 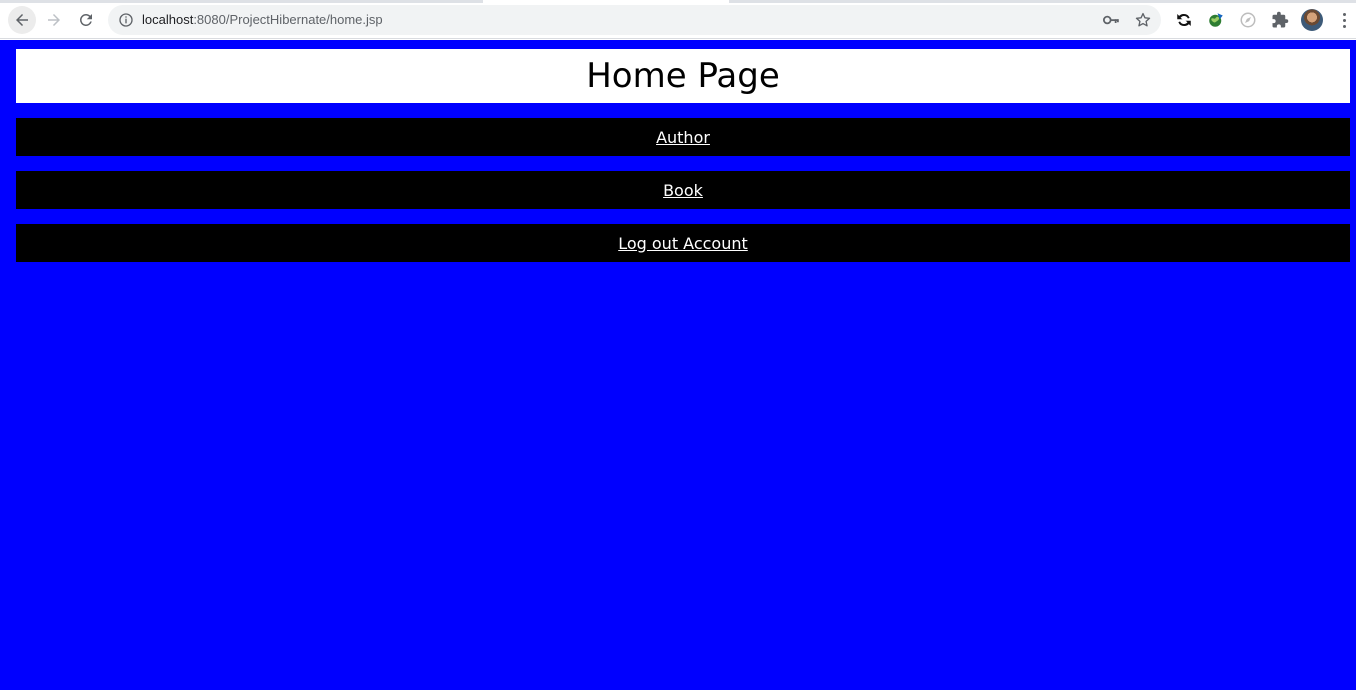 What do you see at coordinates (634, 20) in the screenshot?
I see `address-bar: localhost:8080/ProjectHibernate/home.jsp` at bounding box center [634, 20].